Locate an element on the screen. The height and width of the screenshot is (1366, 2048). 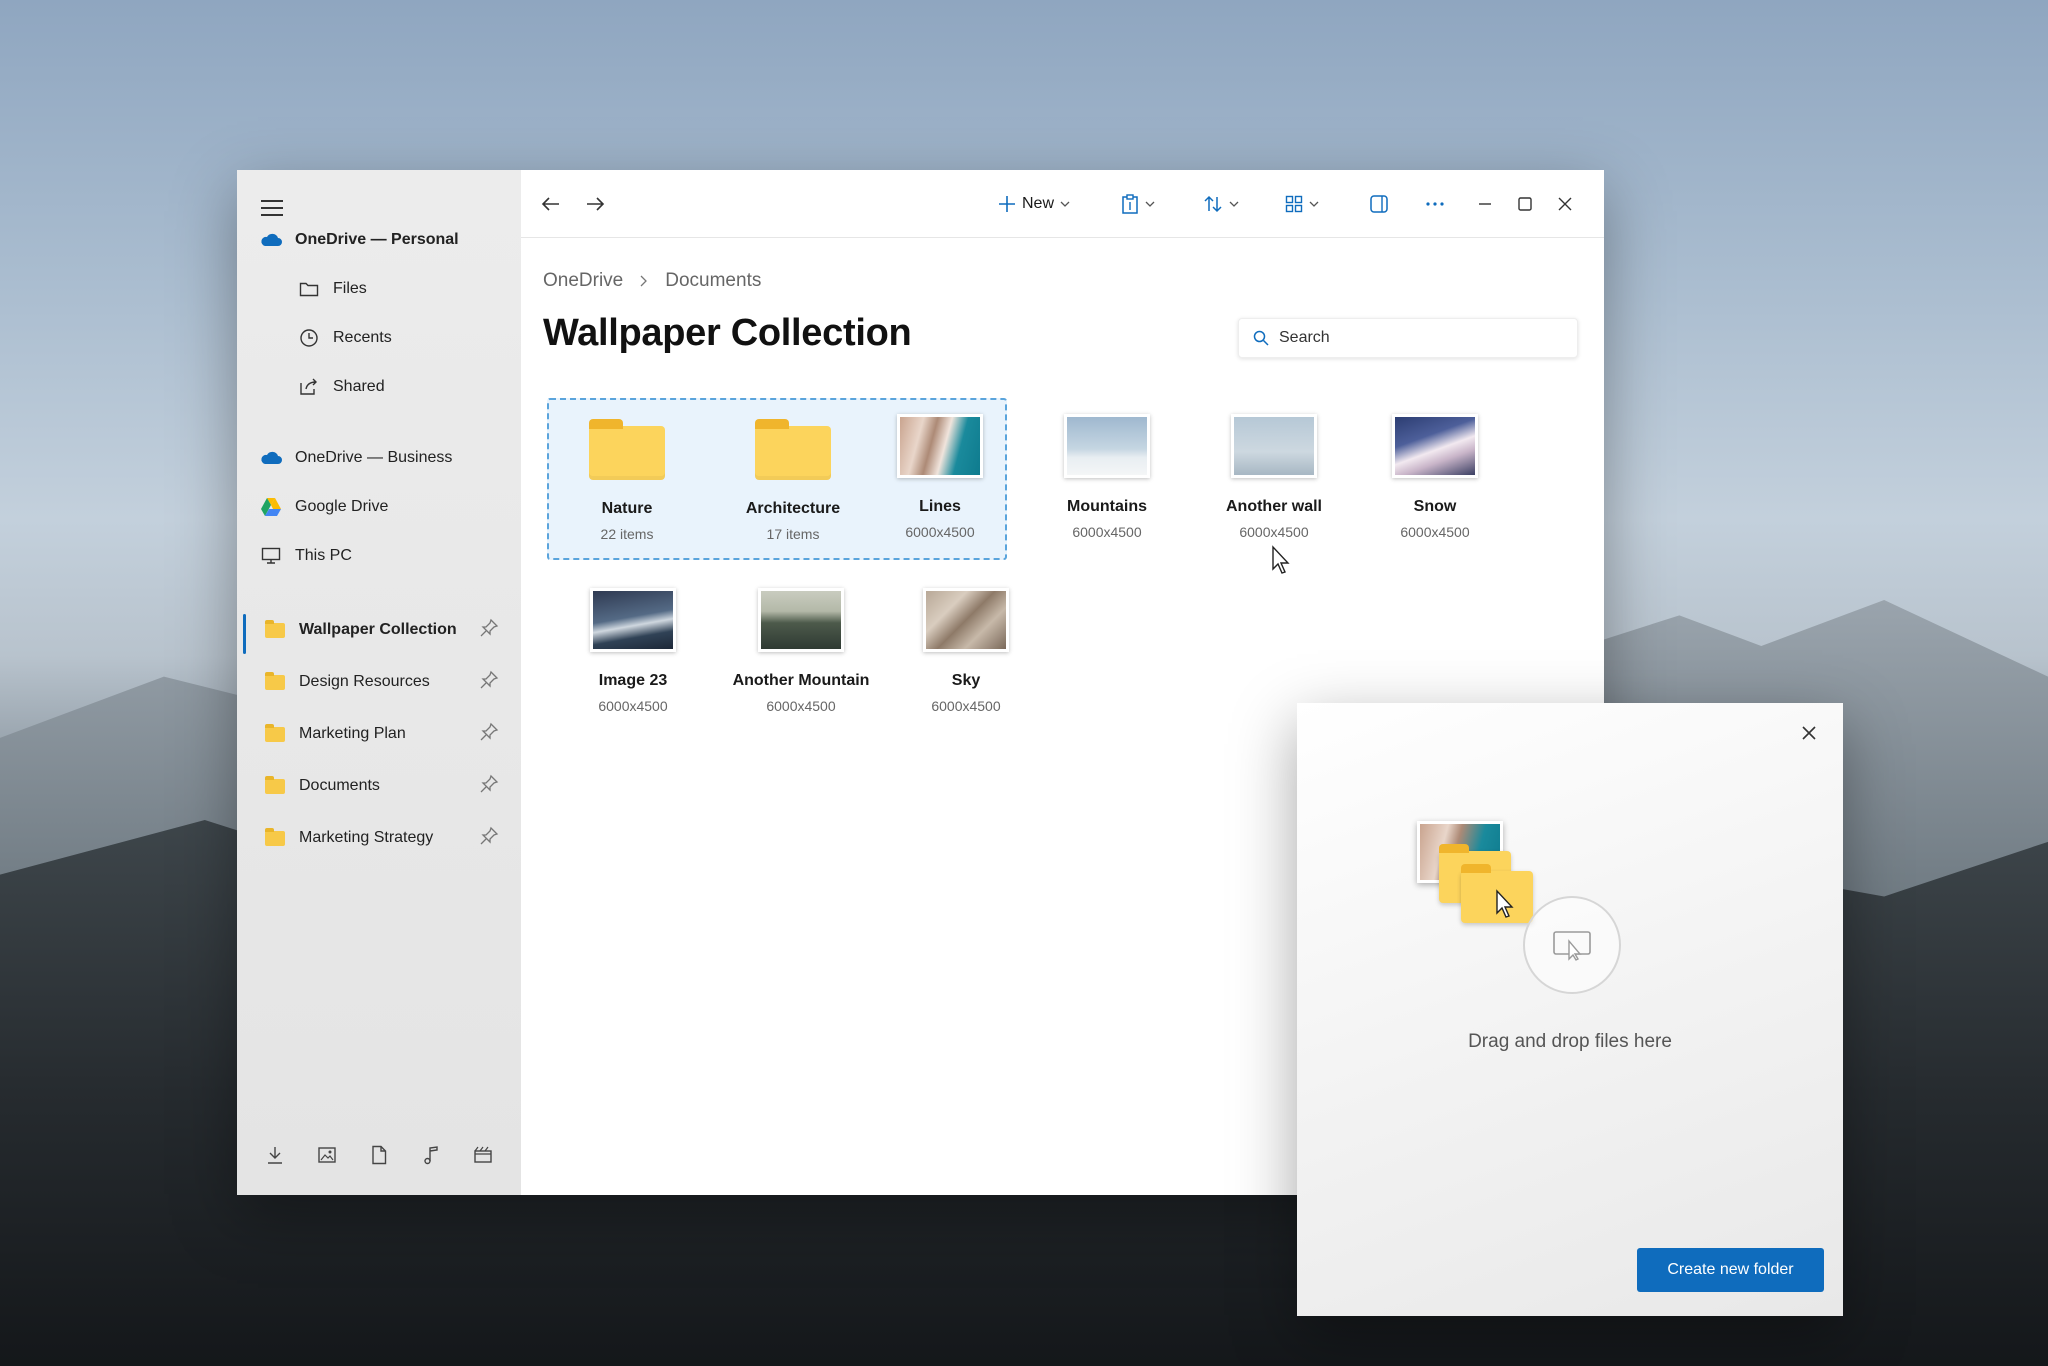
share-icon is located at coordinates (309, 387).